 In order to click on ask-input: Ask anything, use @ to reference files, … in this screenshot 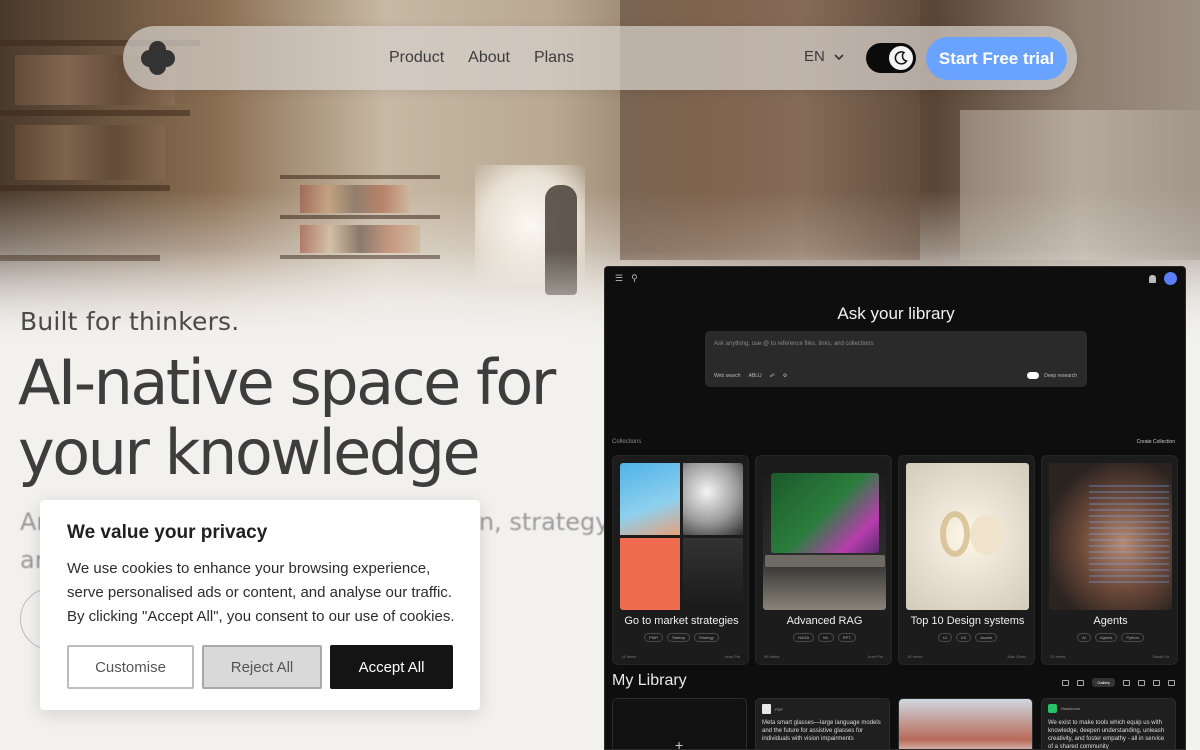, I will do `click(896, 359)`.